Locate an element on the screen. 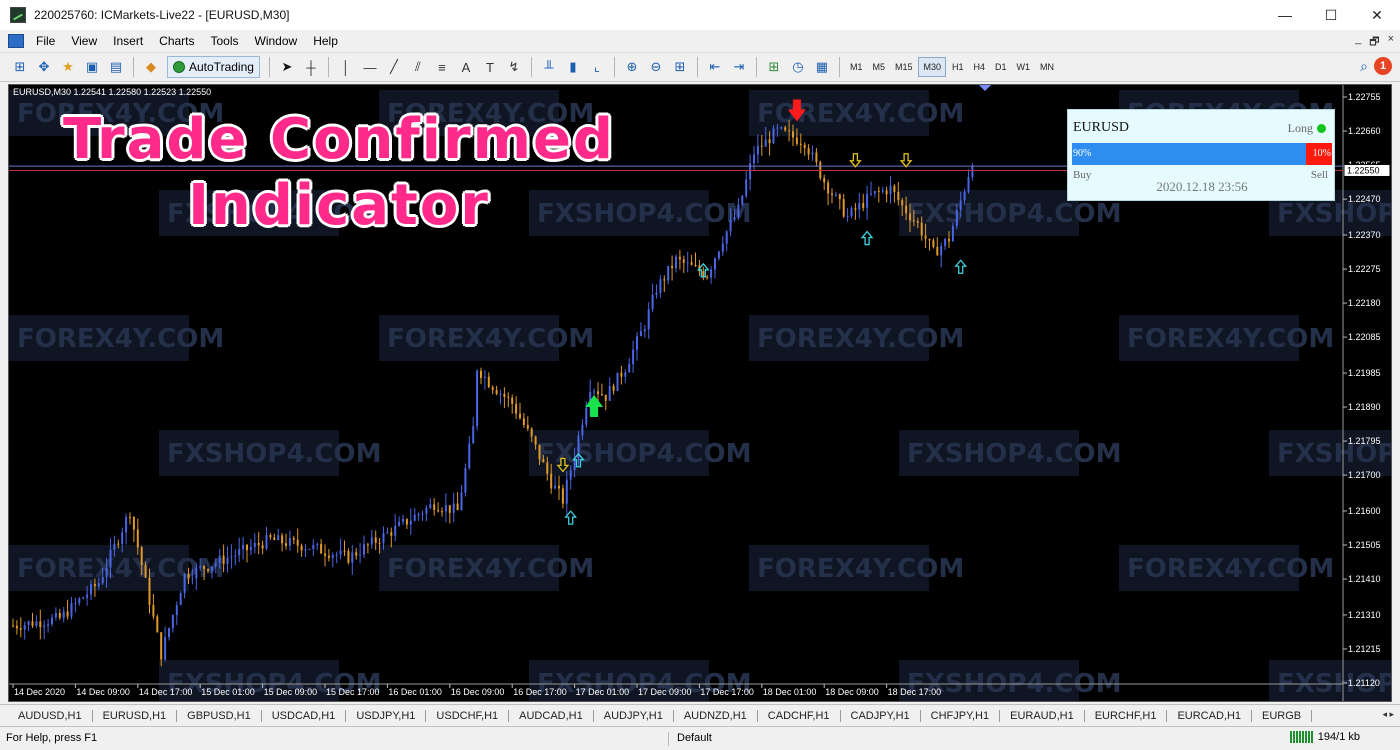 Image resolution: width=1400 pixels, height=750 pixels. chart-shift-icon: ⇥ is located at coordinates (739, 67).